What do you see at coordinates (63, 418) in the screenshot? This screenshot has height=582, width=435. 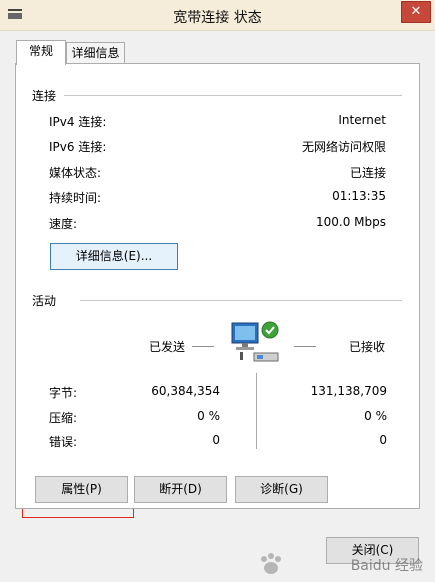 I see `compression-label: 压缩:` at bounding box center [63, 418].